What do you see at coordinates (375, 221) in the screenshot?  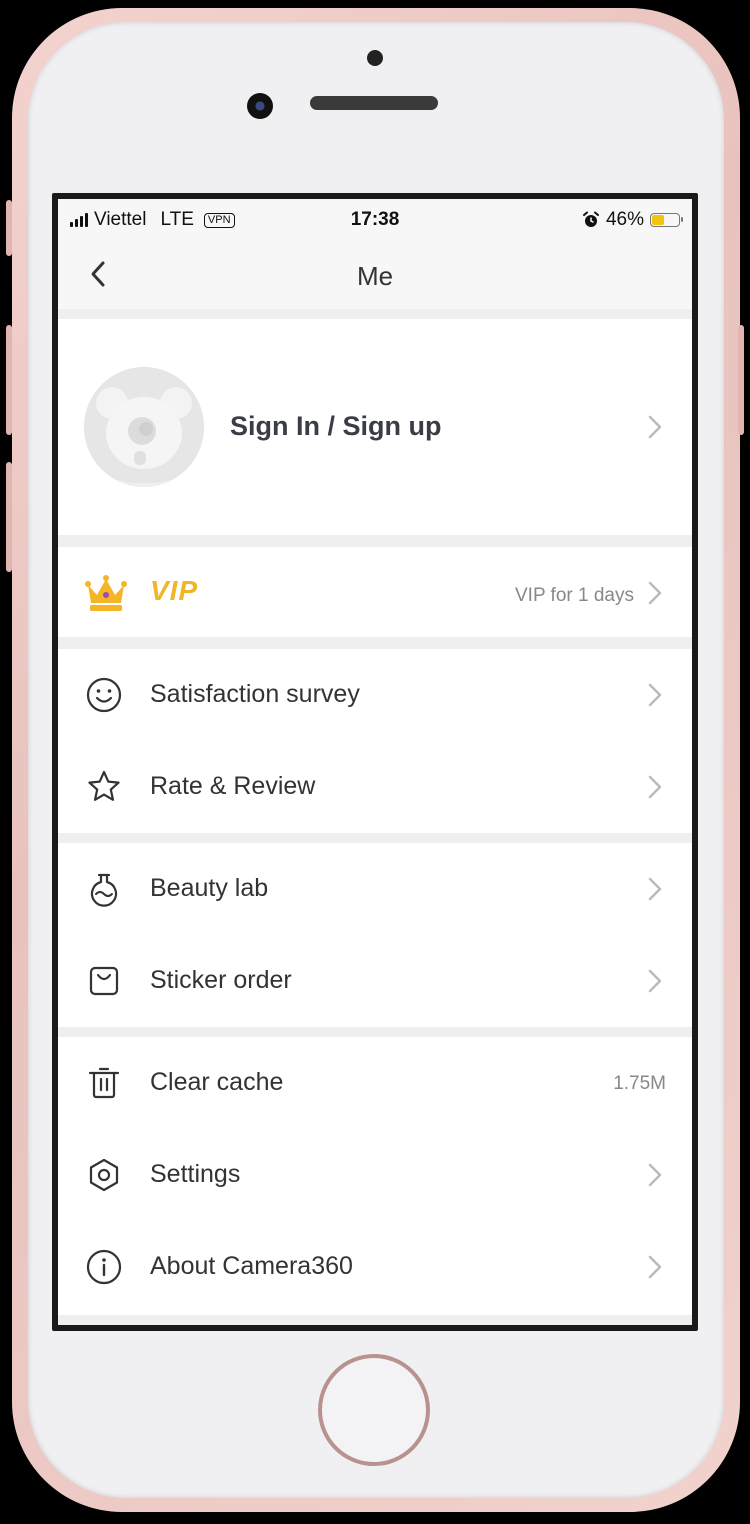 I see `status-bar: Viettel LTE VPN 17:38 46%` at bounding box center [375, 221].